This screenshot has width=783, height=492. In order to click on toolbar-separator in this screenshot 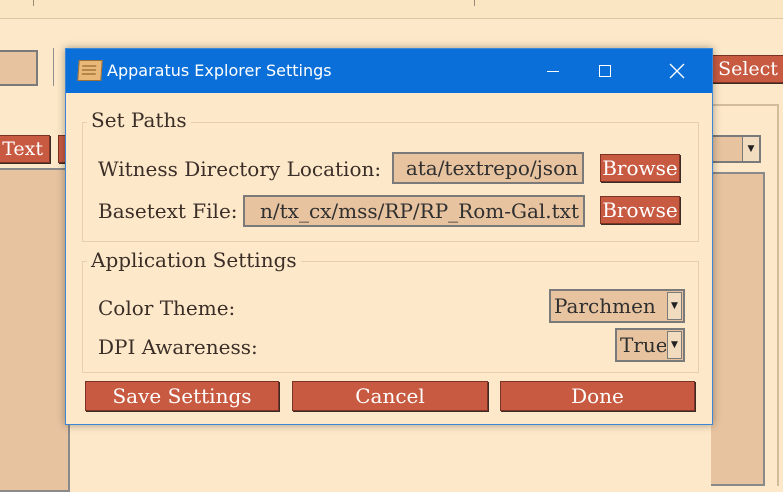, I will do `click(53, 67)`.